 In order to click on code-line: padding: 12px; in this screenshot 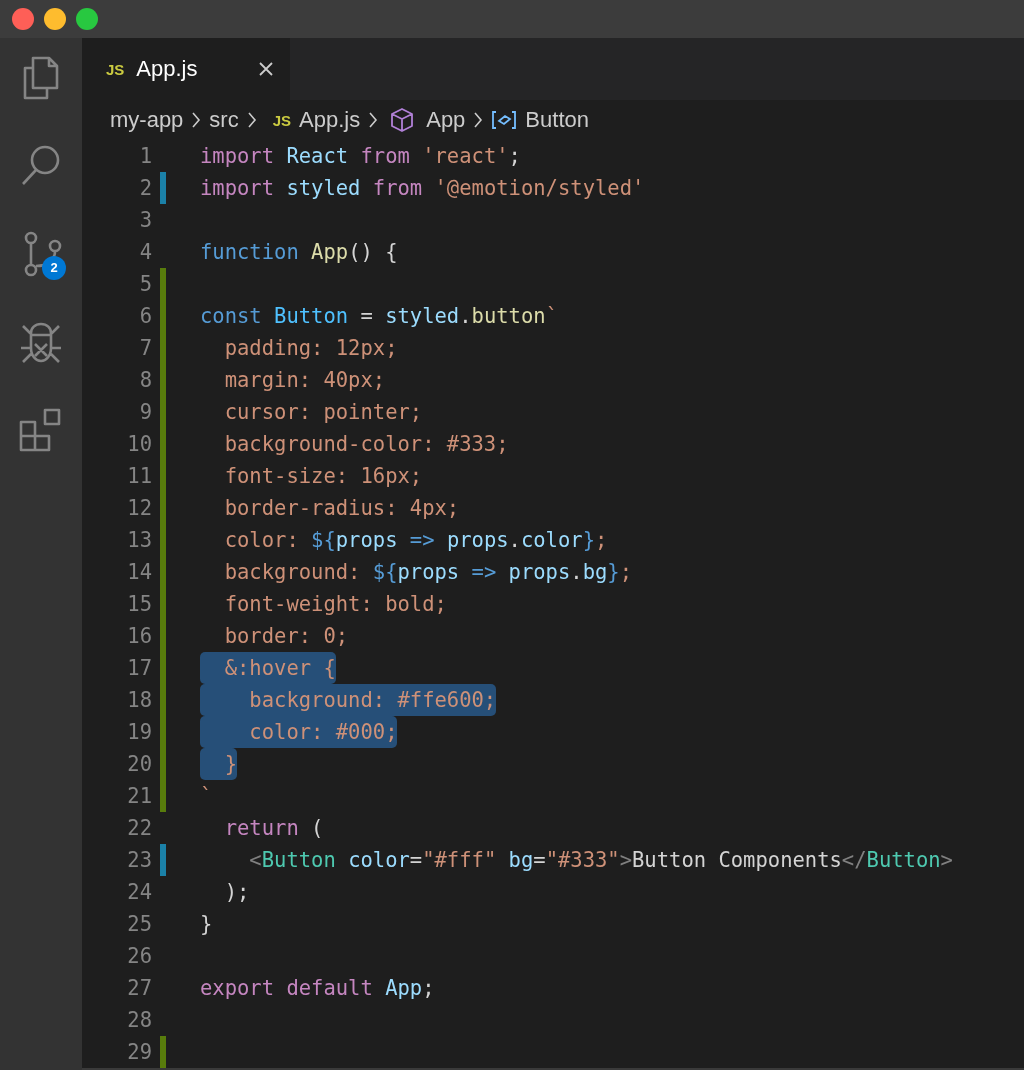, I will do `click(310, 348)`.